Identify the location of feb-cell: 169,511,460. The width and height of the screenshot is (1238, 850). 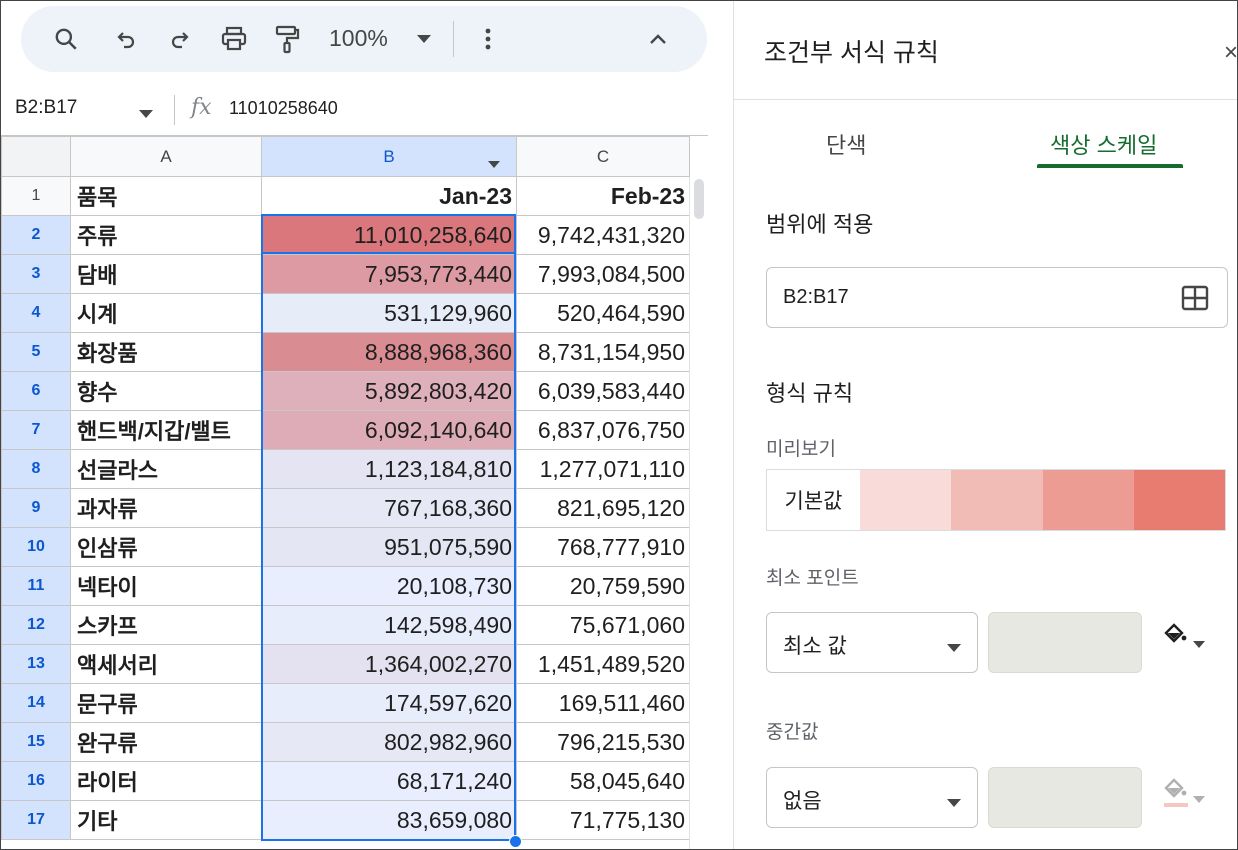
(603, 703).